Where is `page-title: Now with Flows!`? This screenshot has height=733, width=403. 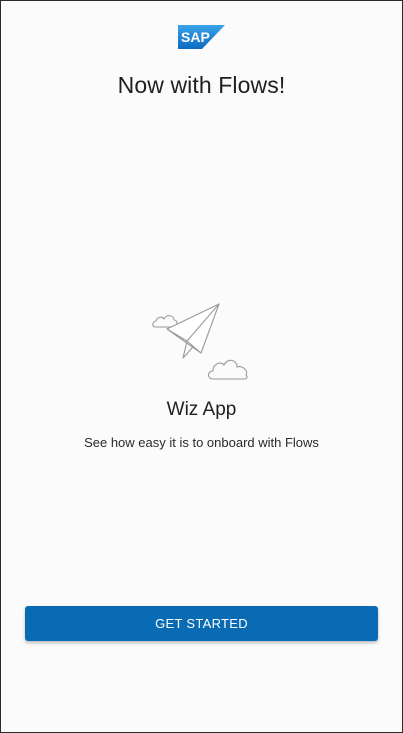 page-title: Now with Flows! is located at coordinates (201, 85).